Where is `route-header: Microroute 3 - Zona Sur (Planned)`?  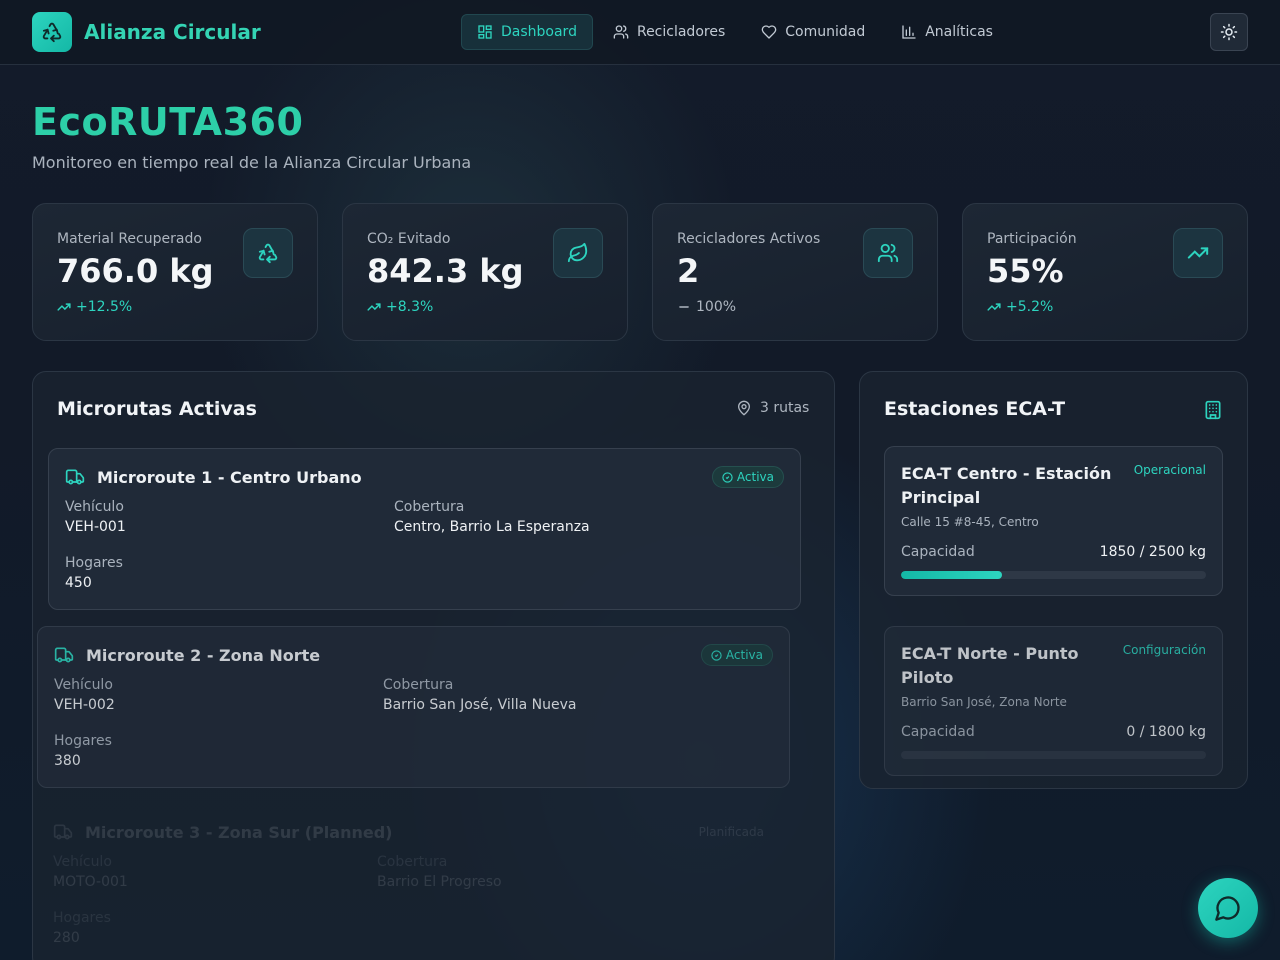 route-header: Microroute 3 - Zona Sur (Planned) is located at coordinates (222, 832).